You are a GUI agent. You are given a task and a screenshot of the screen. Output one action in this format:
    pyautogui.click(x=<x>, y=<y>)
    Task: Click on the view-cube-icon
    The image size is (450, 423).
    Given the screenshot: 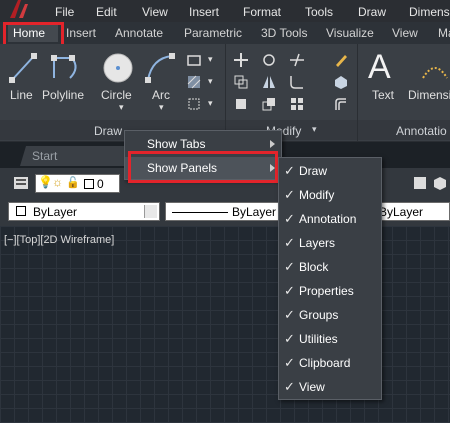 What is the action you would take?
    pyautogui.click(x=440, y=183)
    